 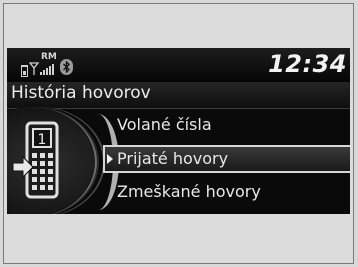 What do you see at coordinates (164, 124) in the screenshot?
I see `menu-item-label: Volané čísla` at bounding box center [164, 124].